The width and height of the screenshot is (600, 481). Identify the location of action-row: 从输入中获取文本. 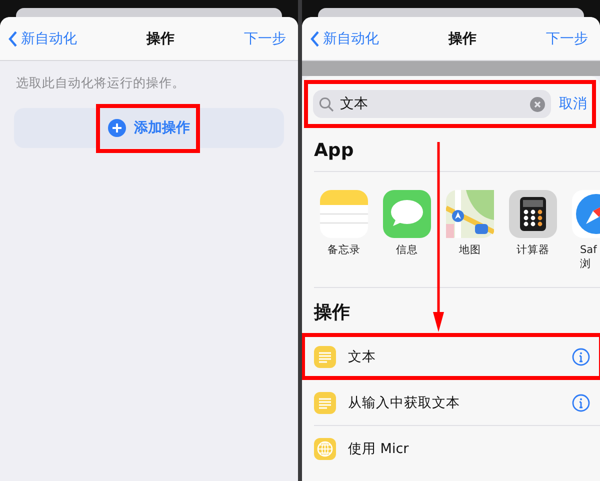
(451, 403).